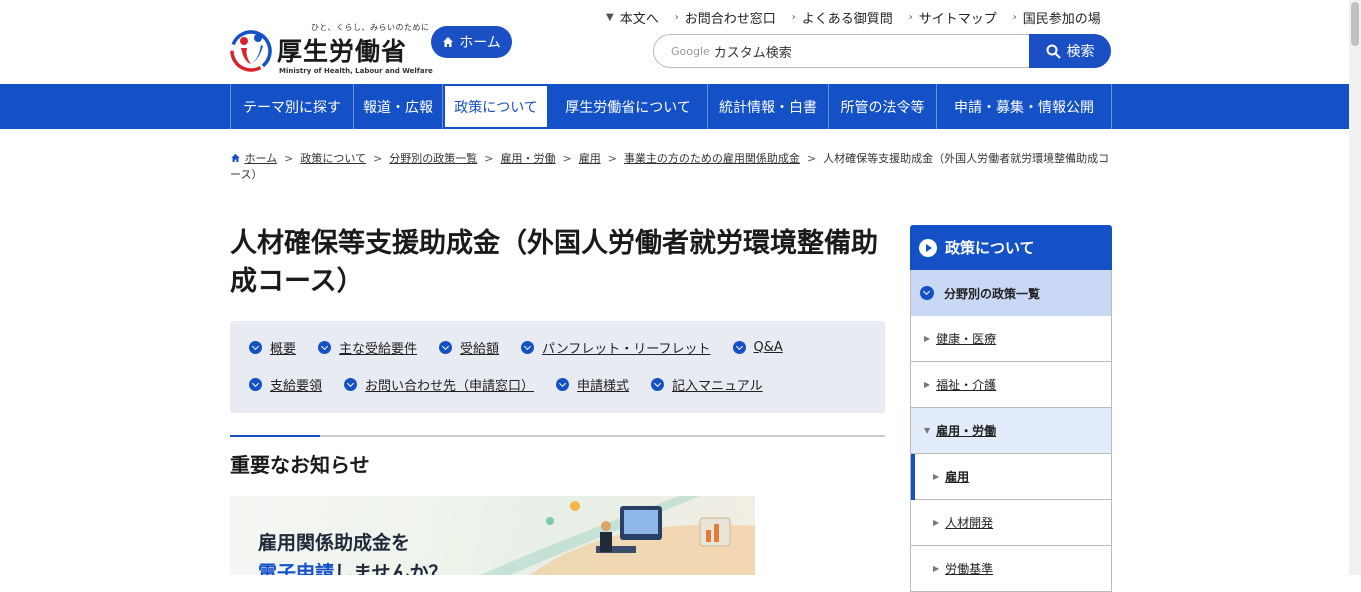 Image resolution: width=1361 pixels, height=592 pixels. What do you see at coordinates (712, 158) in the screenshot?
I see `breadcrumb-link-subsidies: 事業主の方のための雇用関係助成金` at bounding box center [712, 158].